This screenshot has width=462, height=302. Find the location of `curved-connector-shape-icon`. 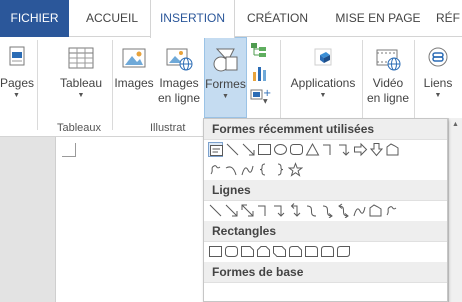

curved-connector-shape-icon is located at coordinates (311, 210).